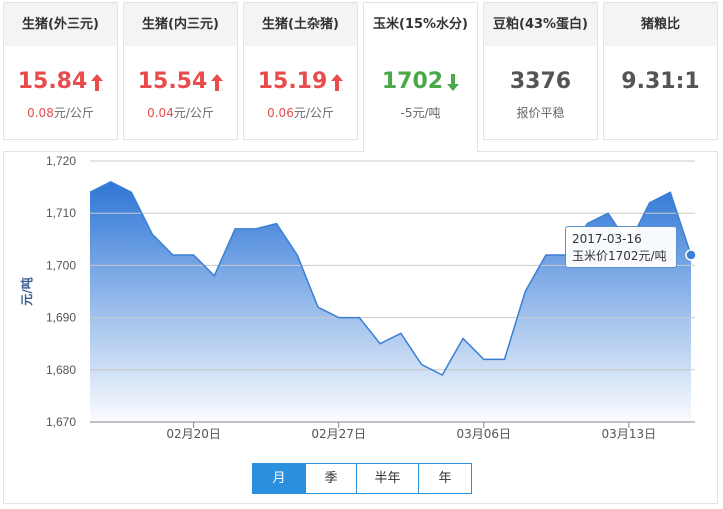  I want to click on card-change: -5元/吨, so click(420, 112).